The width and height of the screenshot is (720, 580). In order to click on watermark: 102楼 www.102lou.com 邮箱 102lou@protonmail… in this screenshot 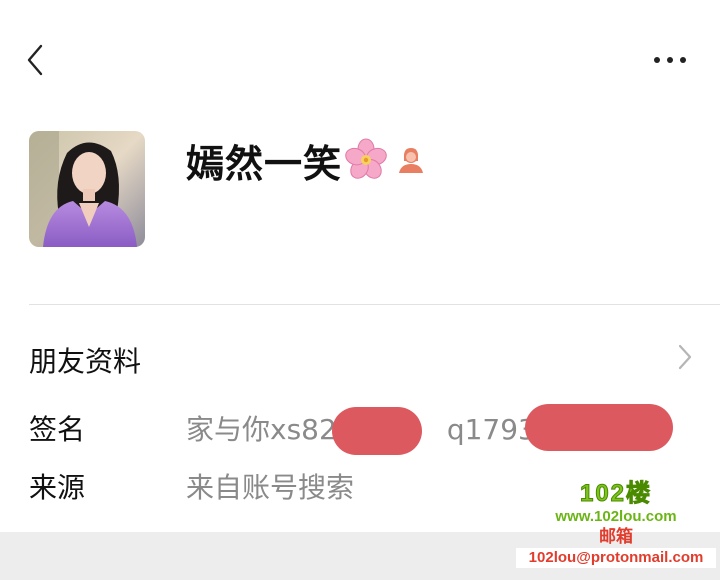, I will do `click(616, 529)`.